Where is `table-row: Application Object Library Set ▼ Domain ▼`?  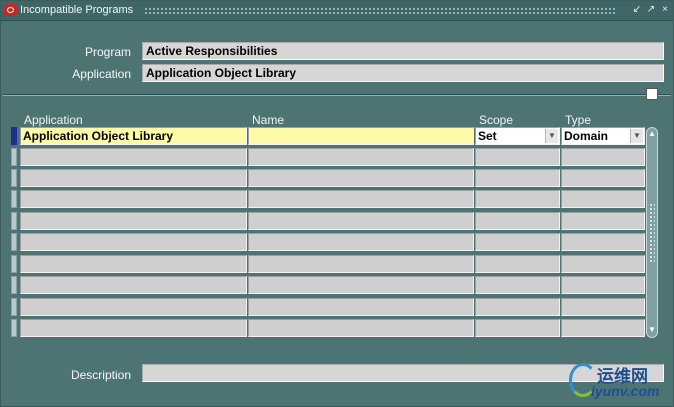
table-row: Application Object Library Set ▼ Domain ▼ is located at coordinates (331, 136).